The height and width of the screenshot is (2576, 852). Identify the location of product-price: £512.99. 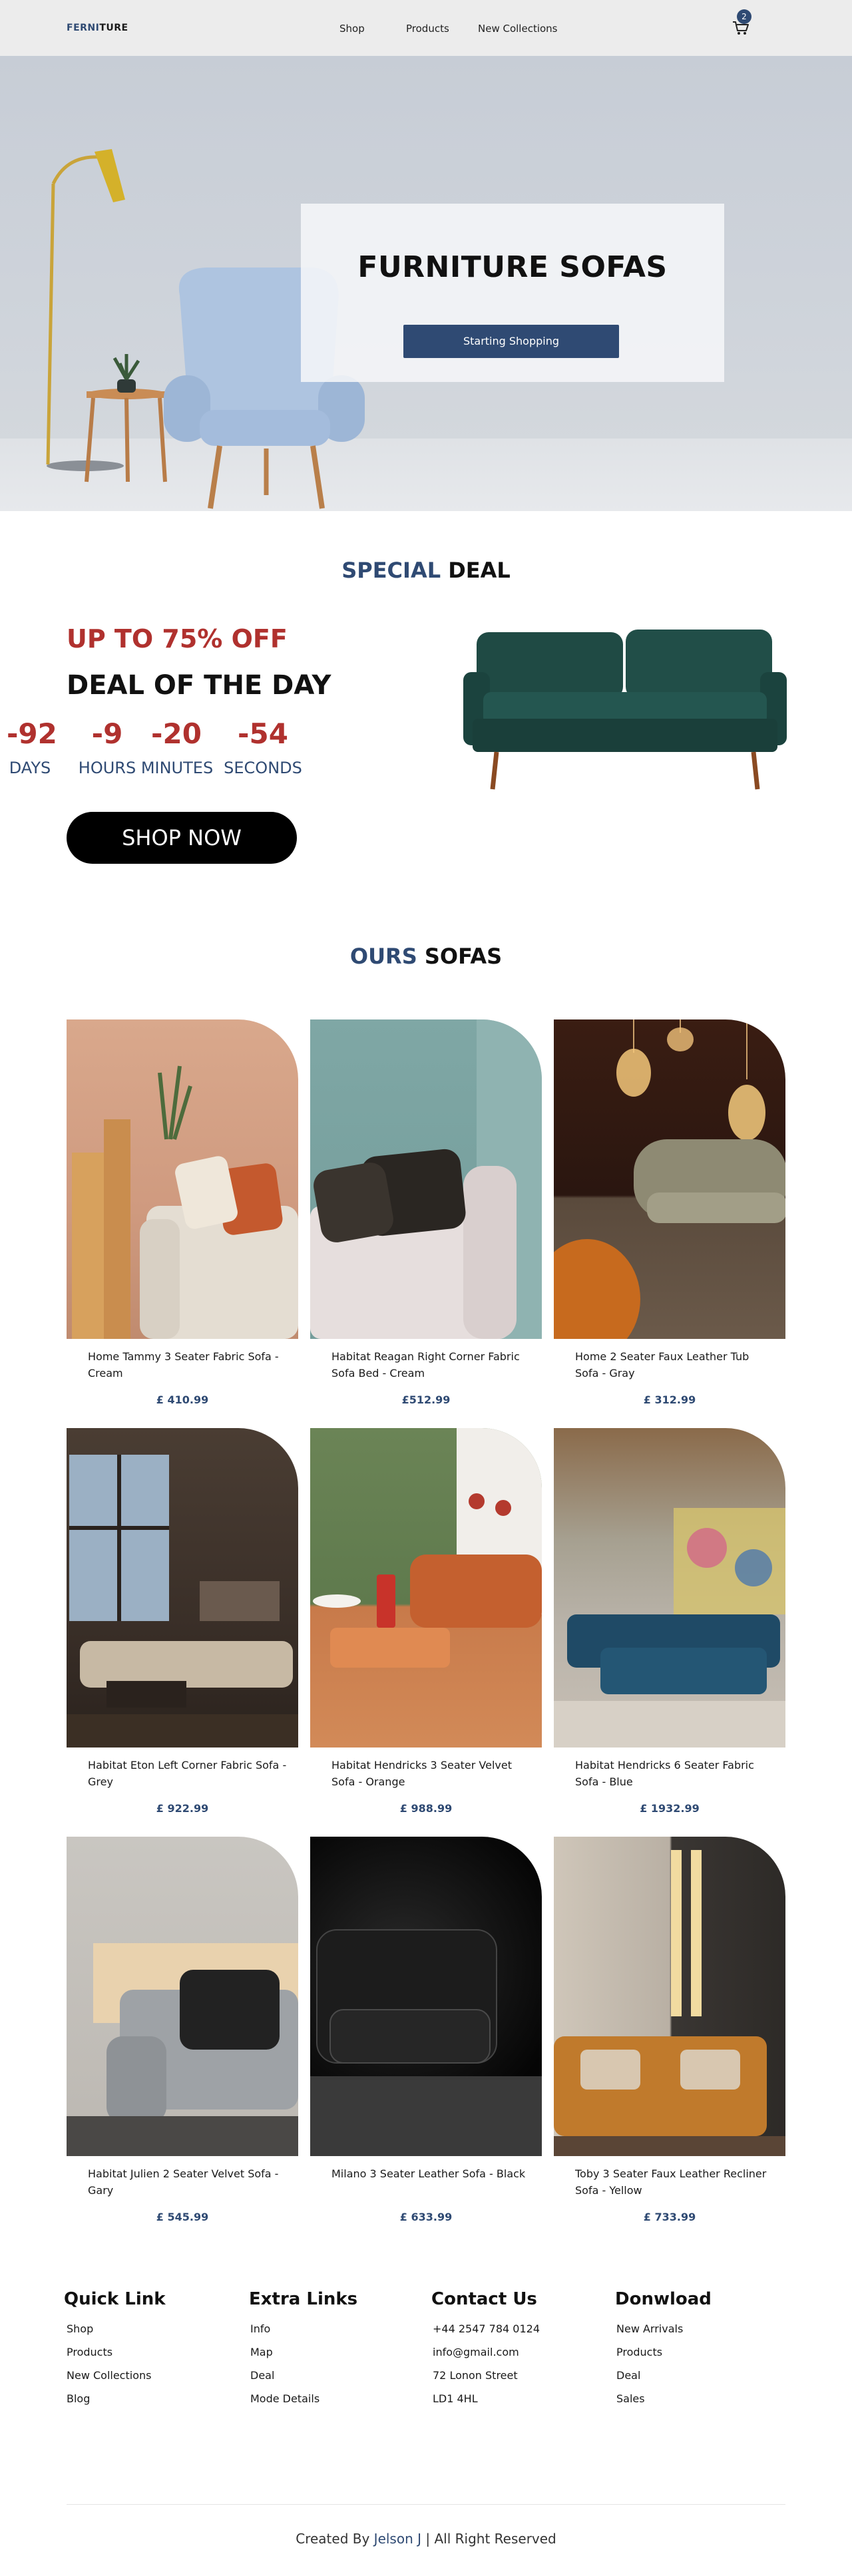
(426, 1400).